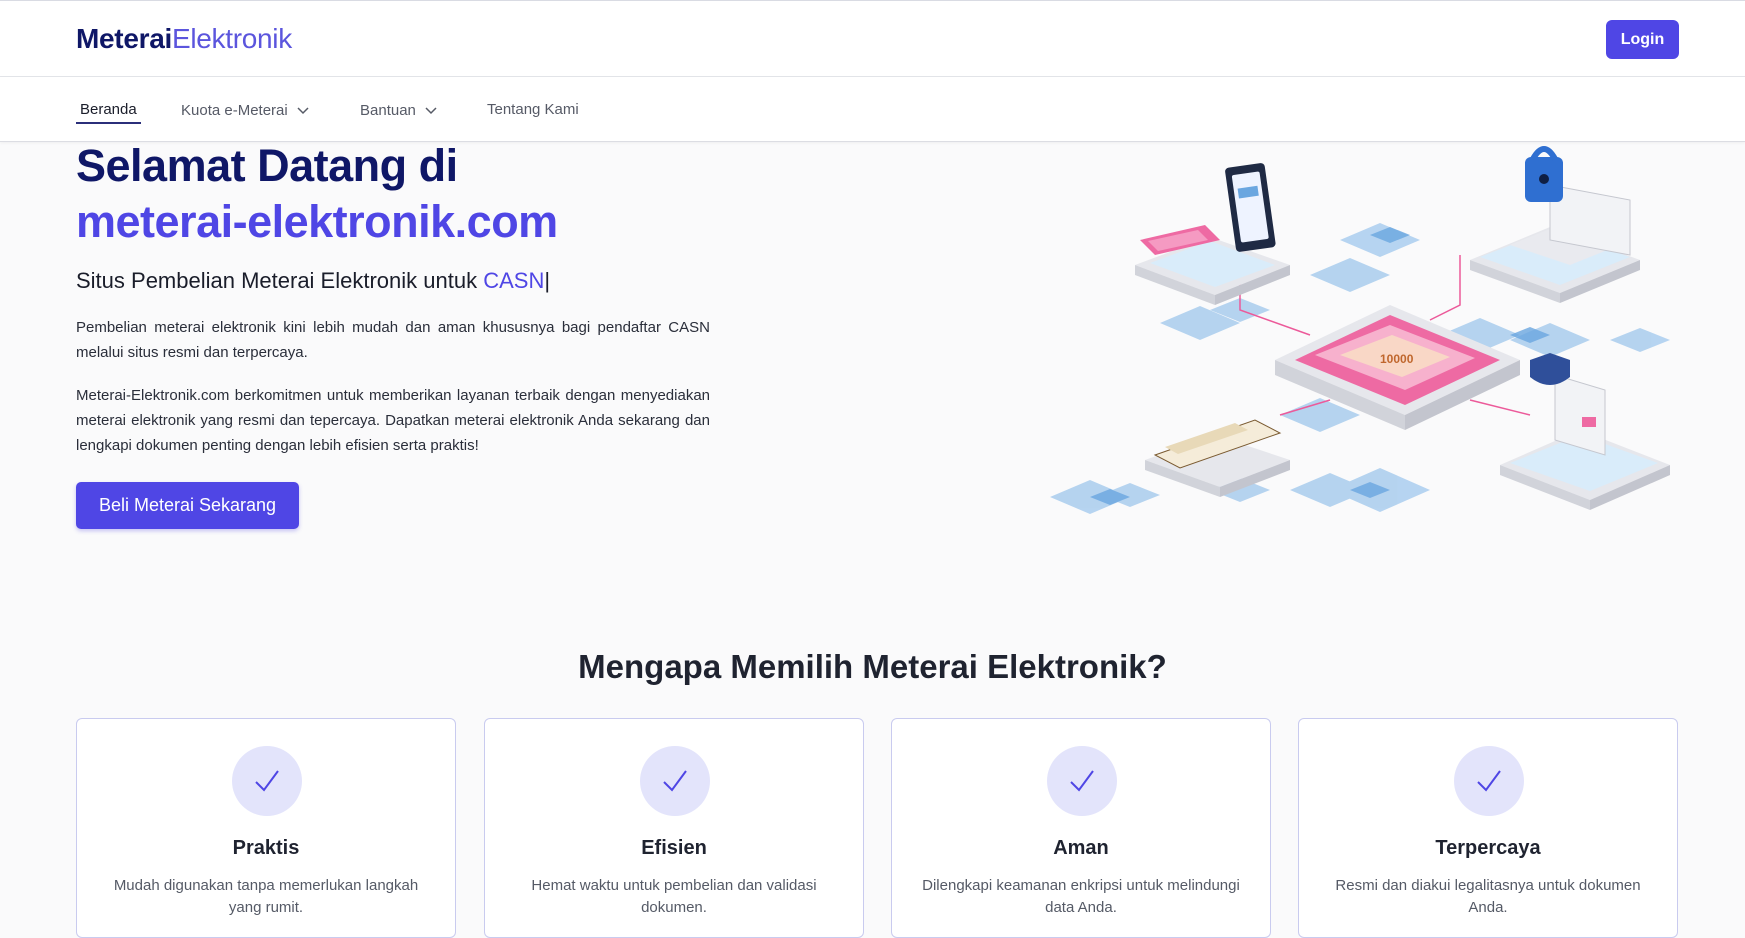 The height and width of the screenshot is (938, 1745). I want to click on nav-item-label: Beranda, so click(108, 109).